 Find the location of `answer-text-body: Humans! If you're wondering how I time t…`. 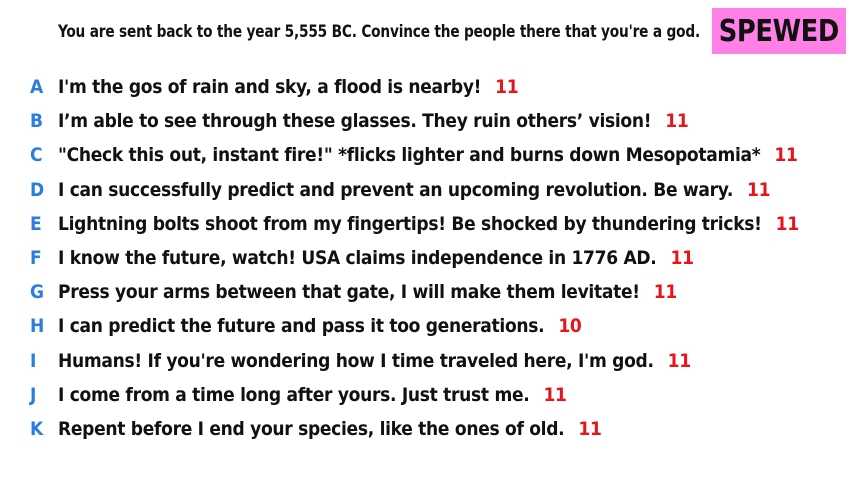

answer-text-body: Humans! If you're wondering how I time t… is located at coordinates (356, 360).